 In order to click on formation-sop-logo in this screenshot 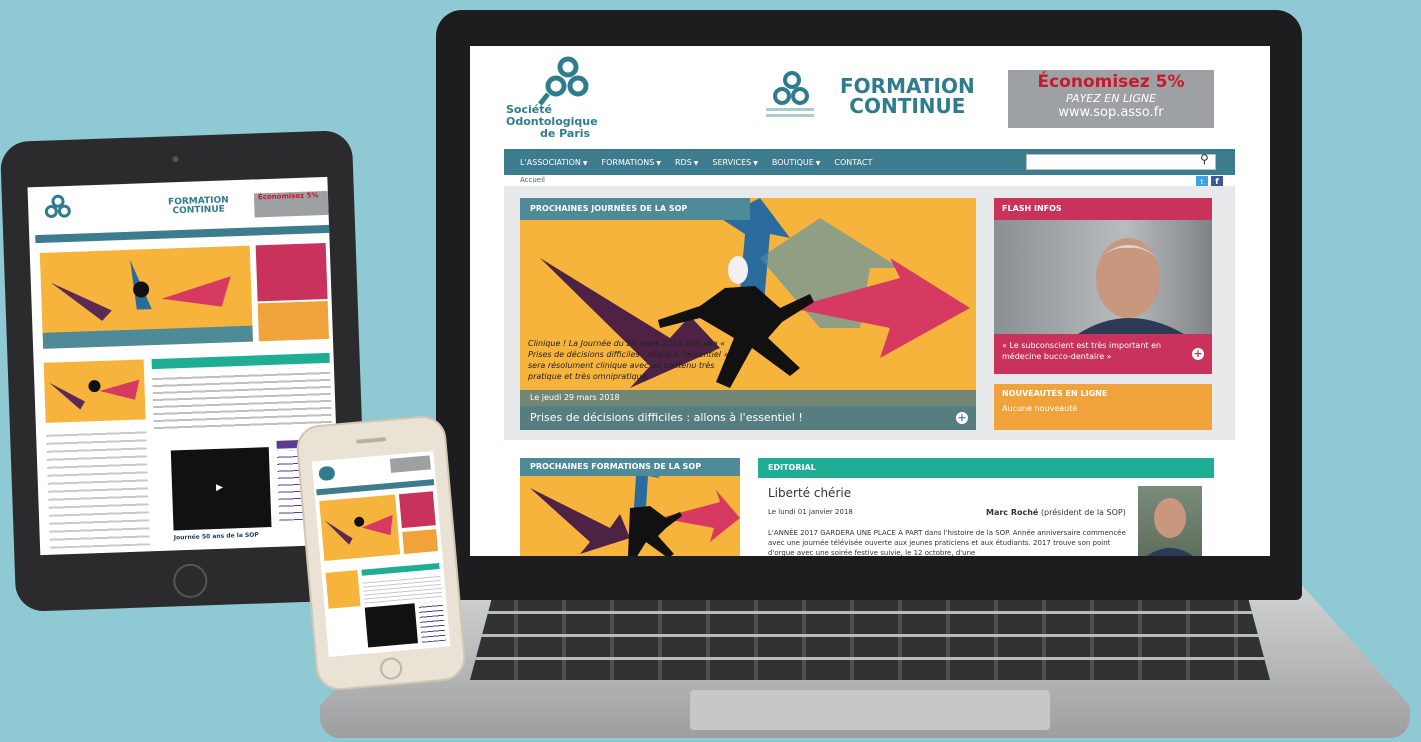, I will do `click(790, 94)`.